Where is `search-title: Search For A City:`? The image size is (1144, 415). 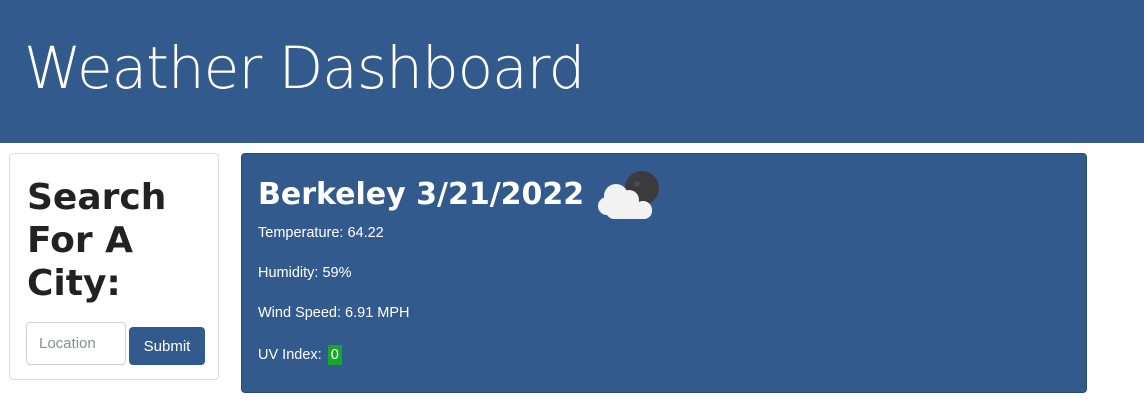
search-title: Search For A City: is located at coordinates (97, 240).